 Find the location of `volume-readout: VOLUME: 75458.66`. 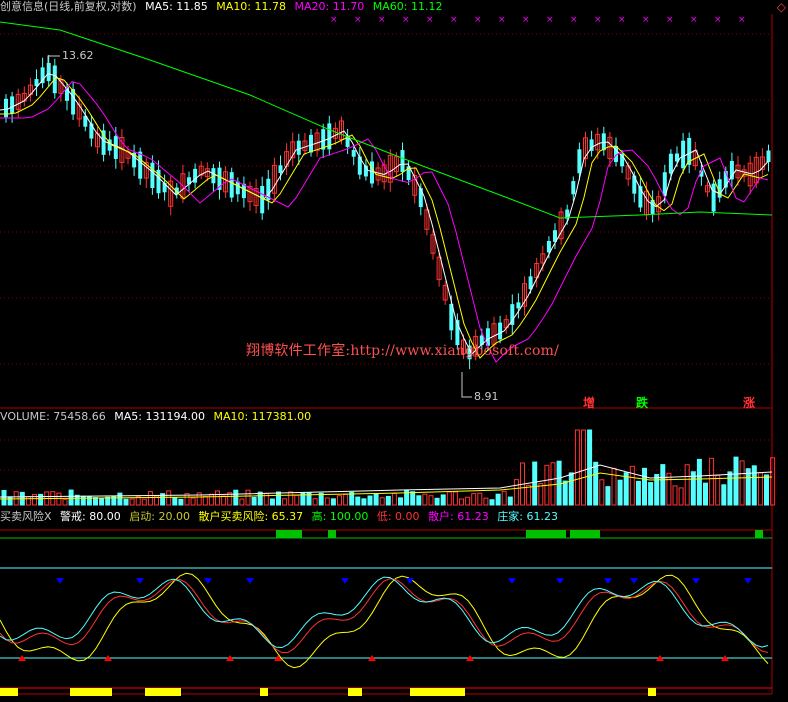

volume-readout: VOLUME: 75458.66 is located at coordinates (53, 416).